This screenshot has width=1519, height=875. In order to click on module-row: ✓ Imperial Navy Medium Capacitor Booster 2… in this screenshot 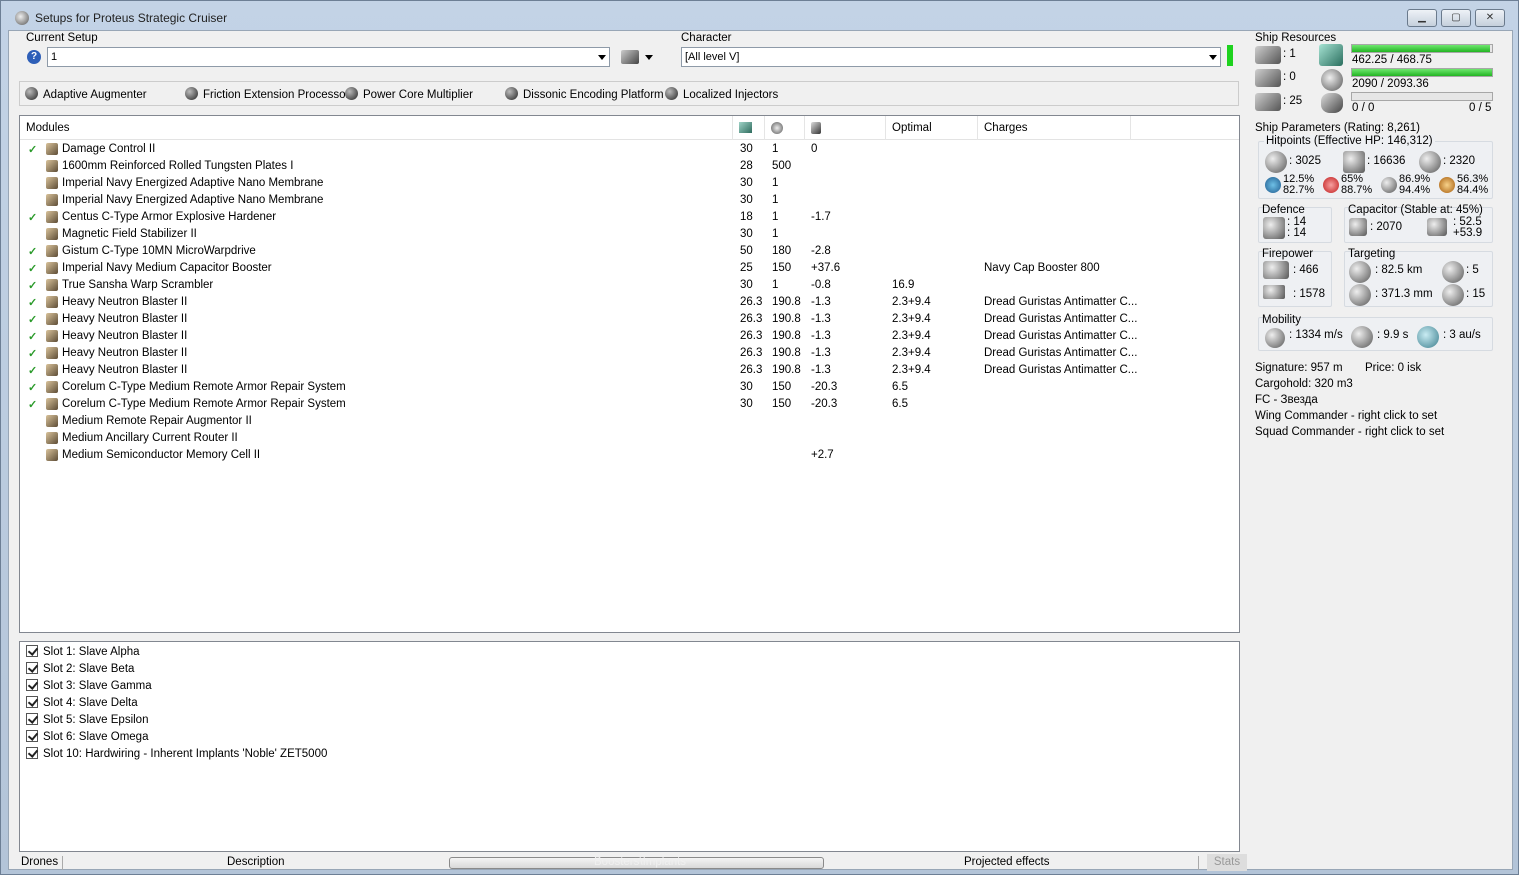, I will do `click(629, 268)`.